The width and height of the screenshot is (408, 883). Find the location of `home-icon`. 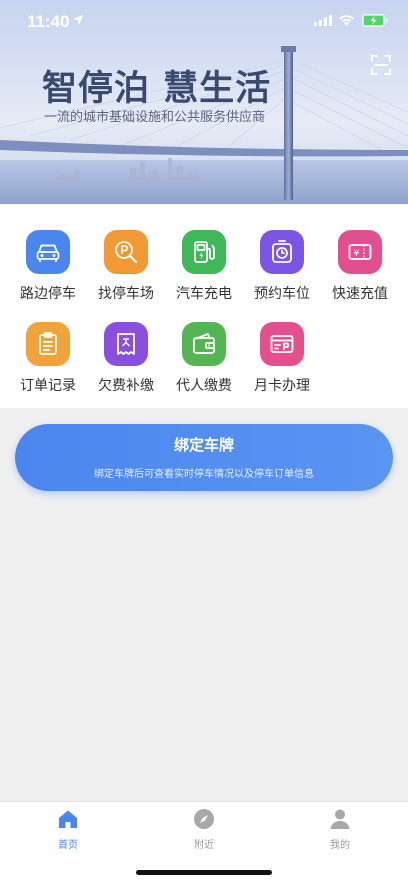

home-icon is located at coordinates (68, 819).